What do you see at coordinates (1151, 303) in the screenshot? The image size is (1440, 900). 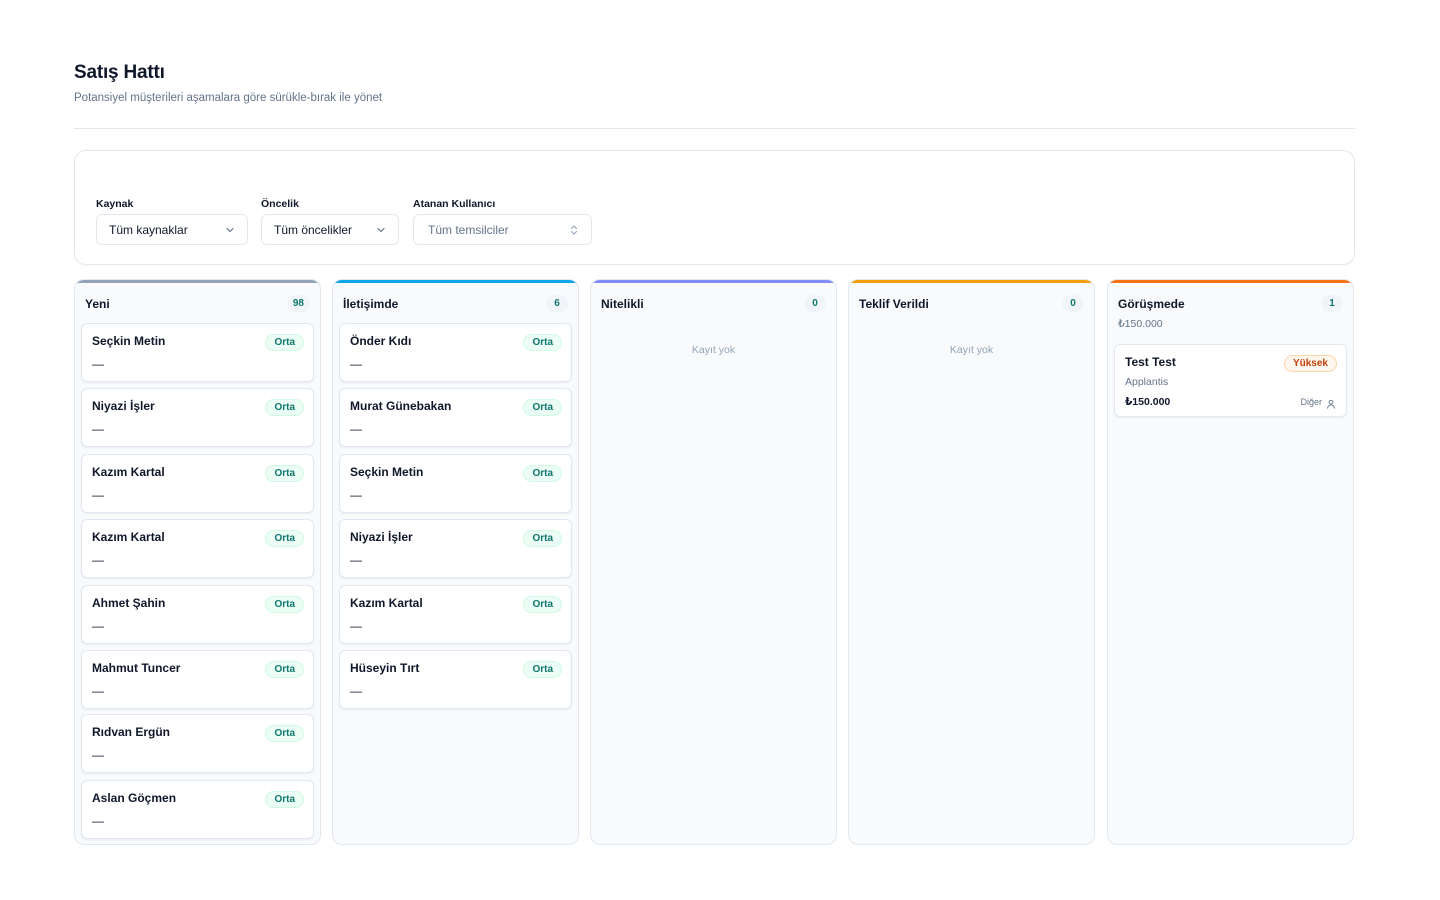 I see `column-title: Görüşmede` at bounding box center [1151, 303].